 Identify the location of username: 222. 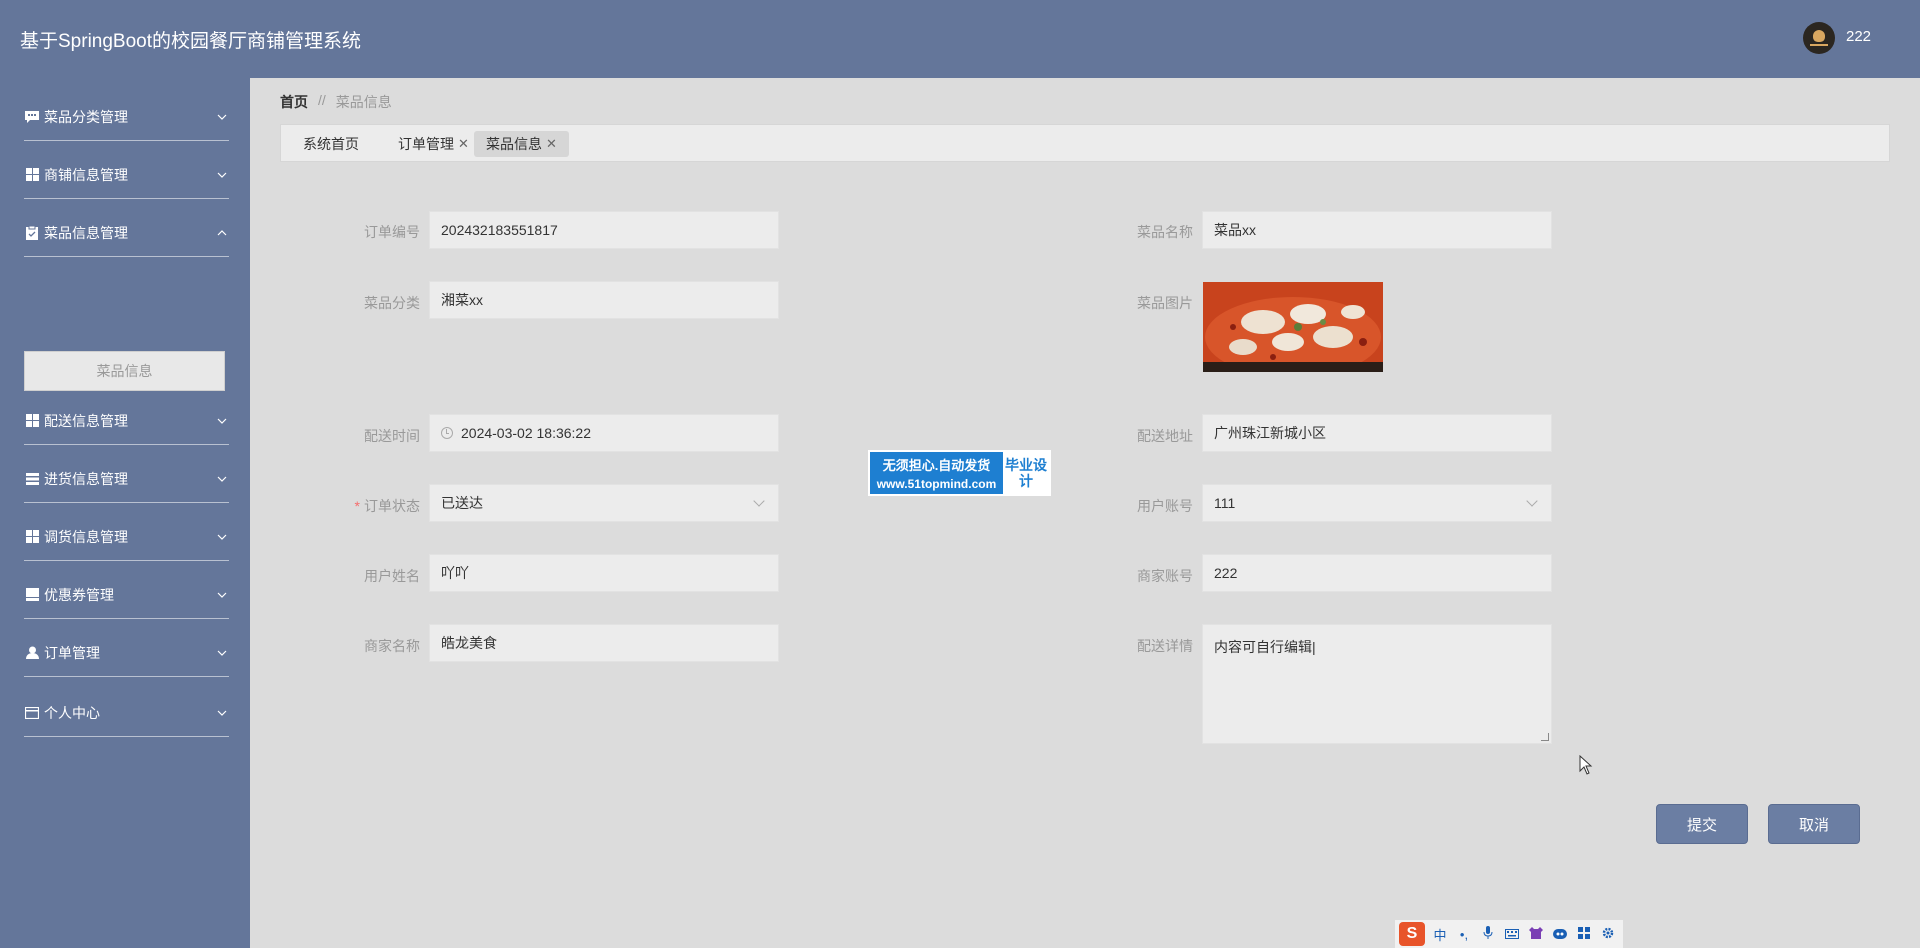
(1858, 36).